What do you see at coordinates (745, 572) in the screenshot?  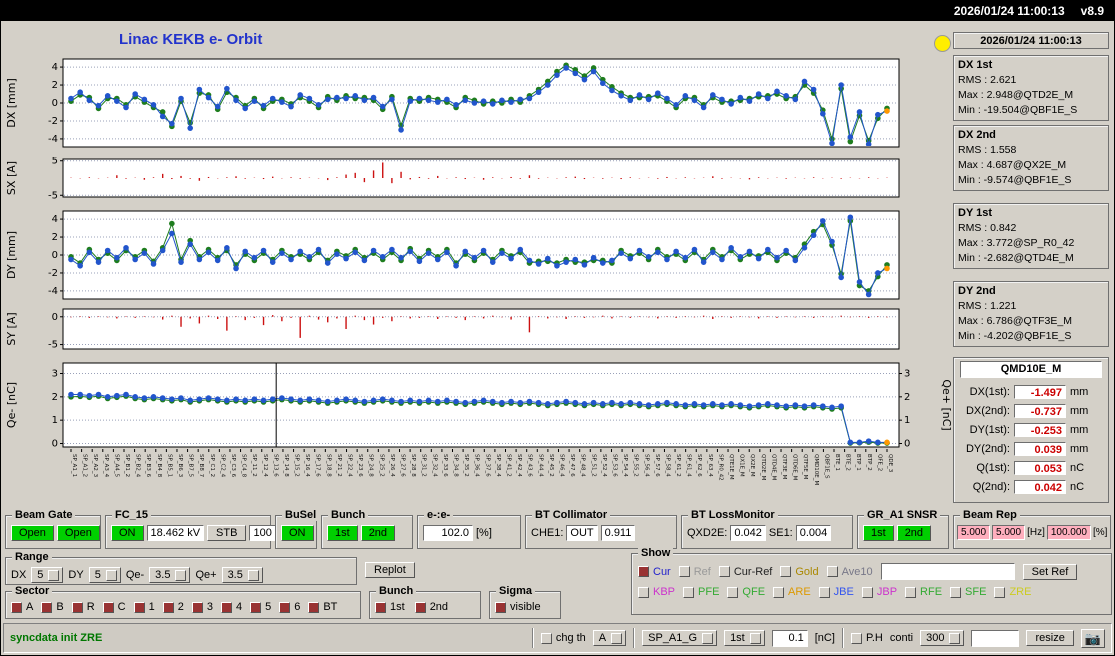 I see `checkbox-cur-ref: Cur-Ref` at bounding box center [745, 572].